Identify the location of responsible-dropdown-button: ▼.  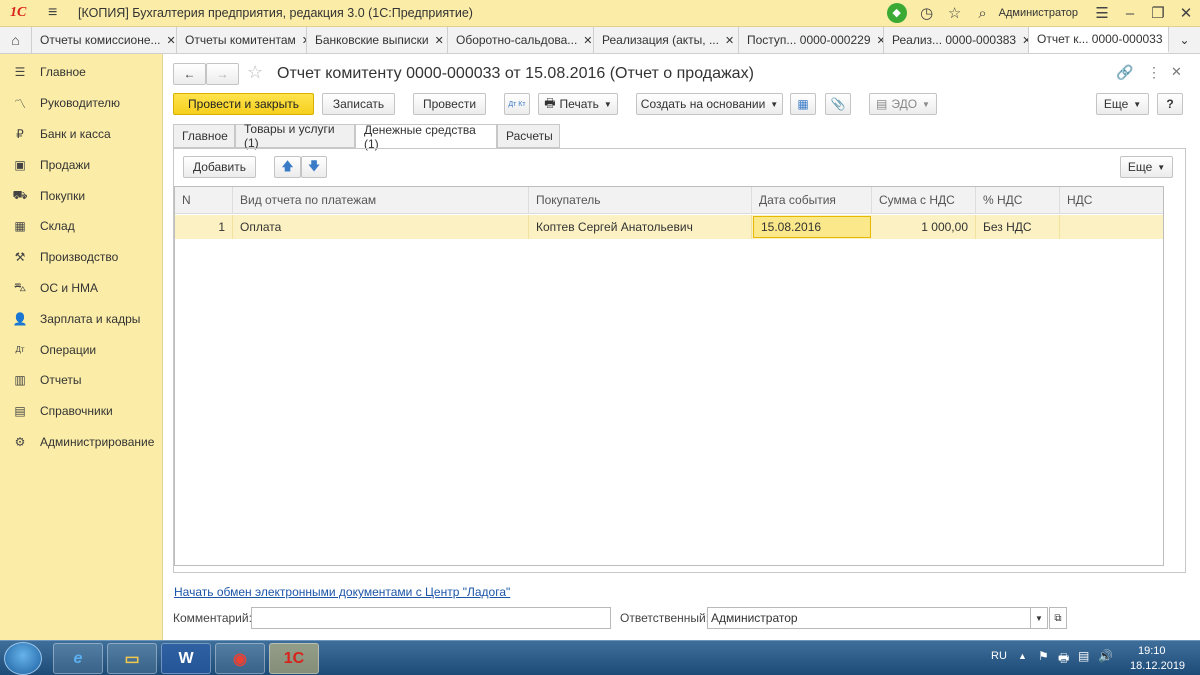
(1039, 618).